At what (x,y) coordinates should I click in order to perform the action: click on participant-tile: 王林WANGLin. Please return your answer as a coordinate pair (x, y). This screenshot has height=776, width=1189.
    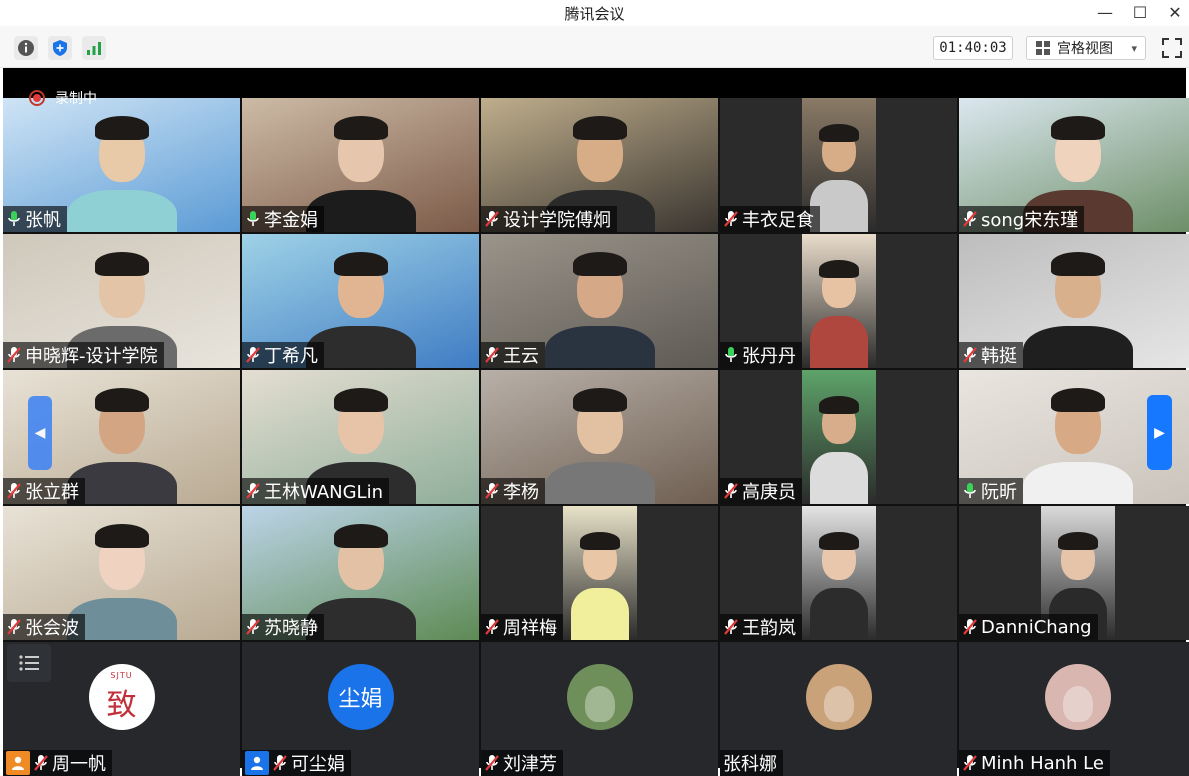
    Looking at the image, I should click on (360, 437).